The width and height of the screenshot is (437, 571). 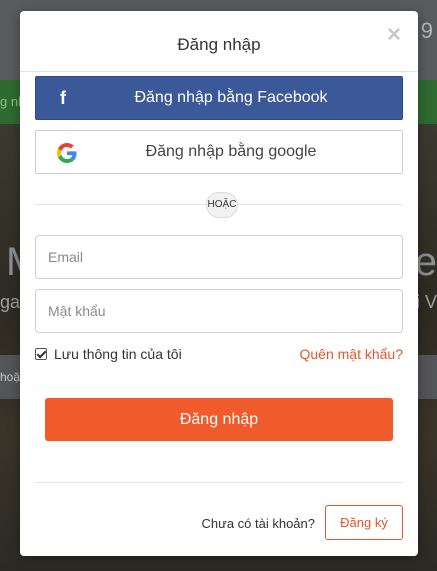 I want to click on email-input, so click(x=219, y=257).